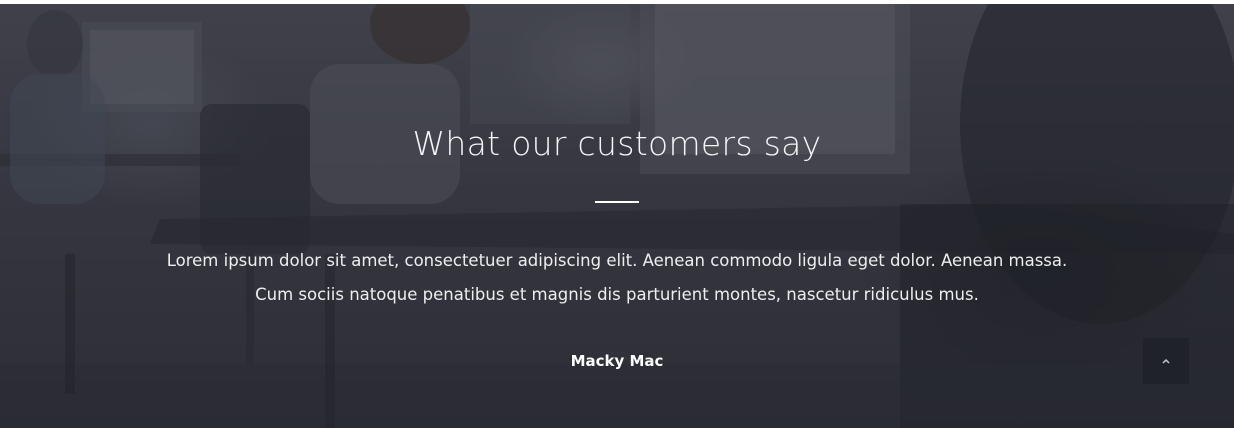  What do you see at coordinates (617, 202) in the screenshot?
I see `title-divider` at bounding box center [617, 202].